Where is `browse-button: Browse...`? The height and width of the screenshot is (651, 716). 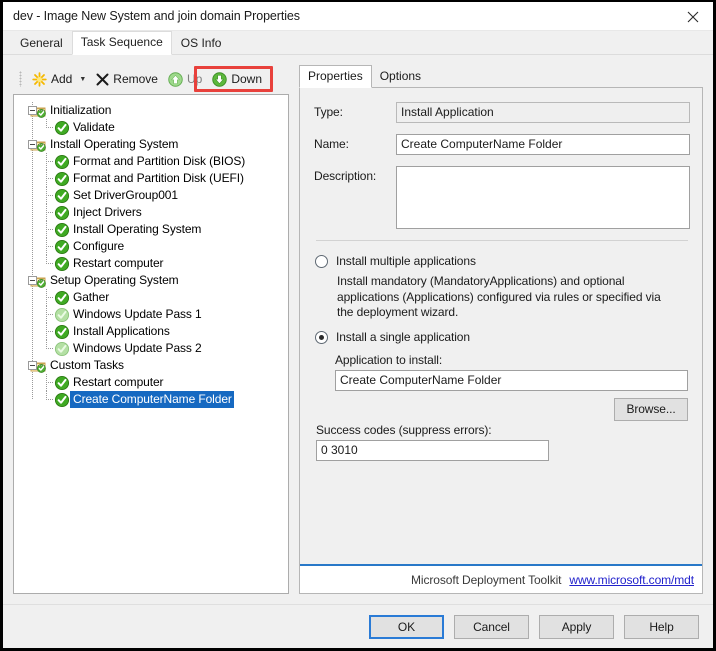
browse-button: Browse... is located at coordinates (651, 409).